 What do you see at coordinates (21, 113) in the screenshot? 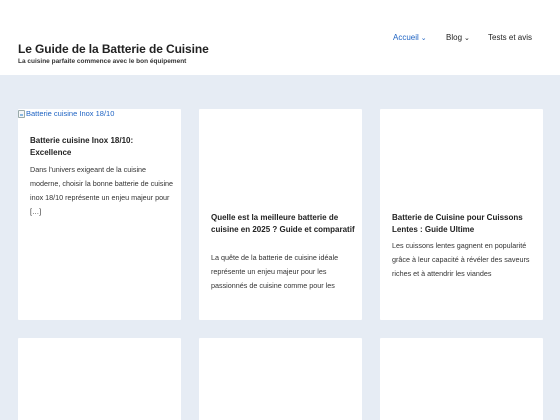
I see `broken-image-icon` at bounding box center [21, 113].